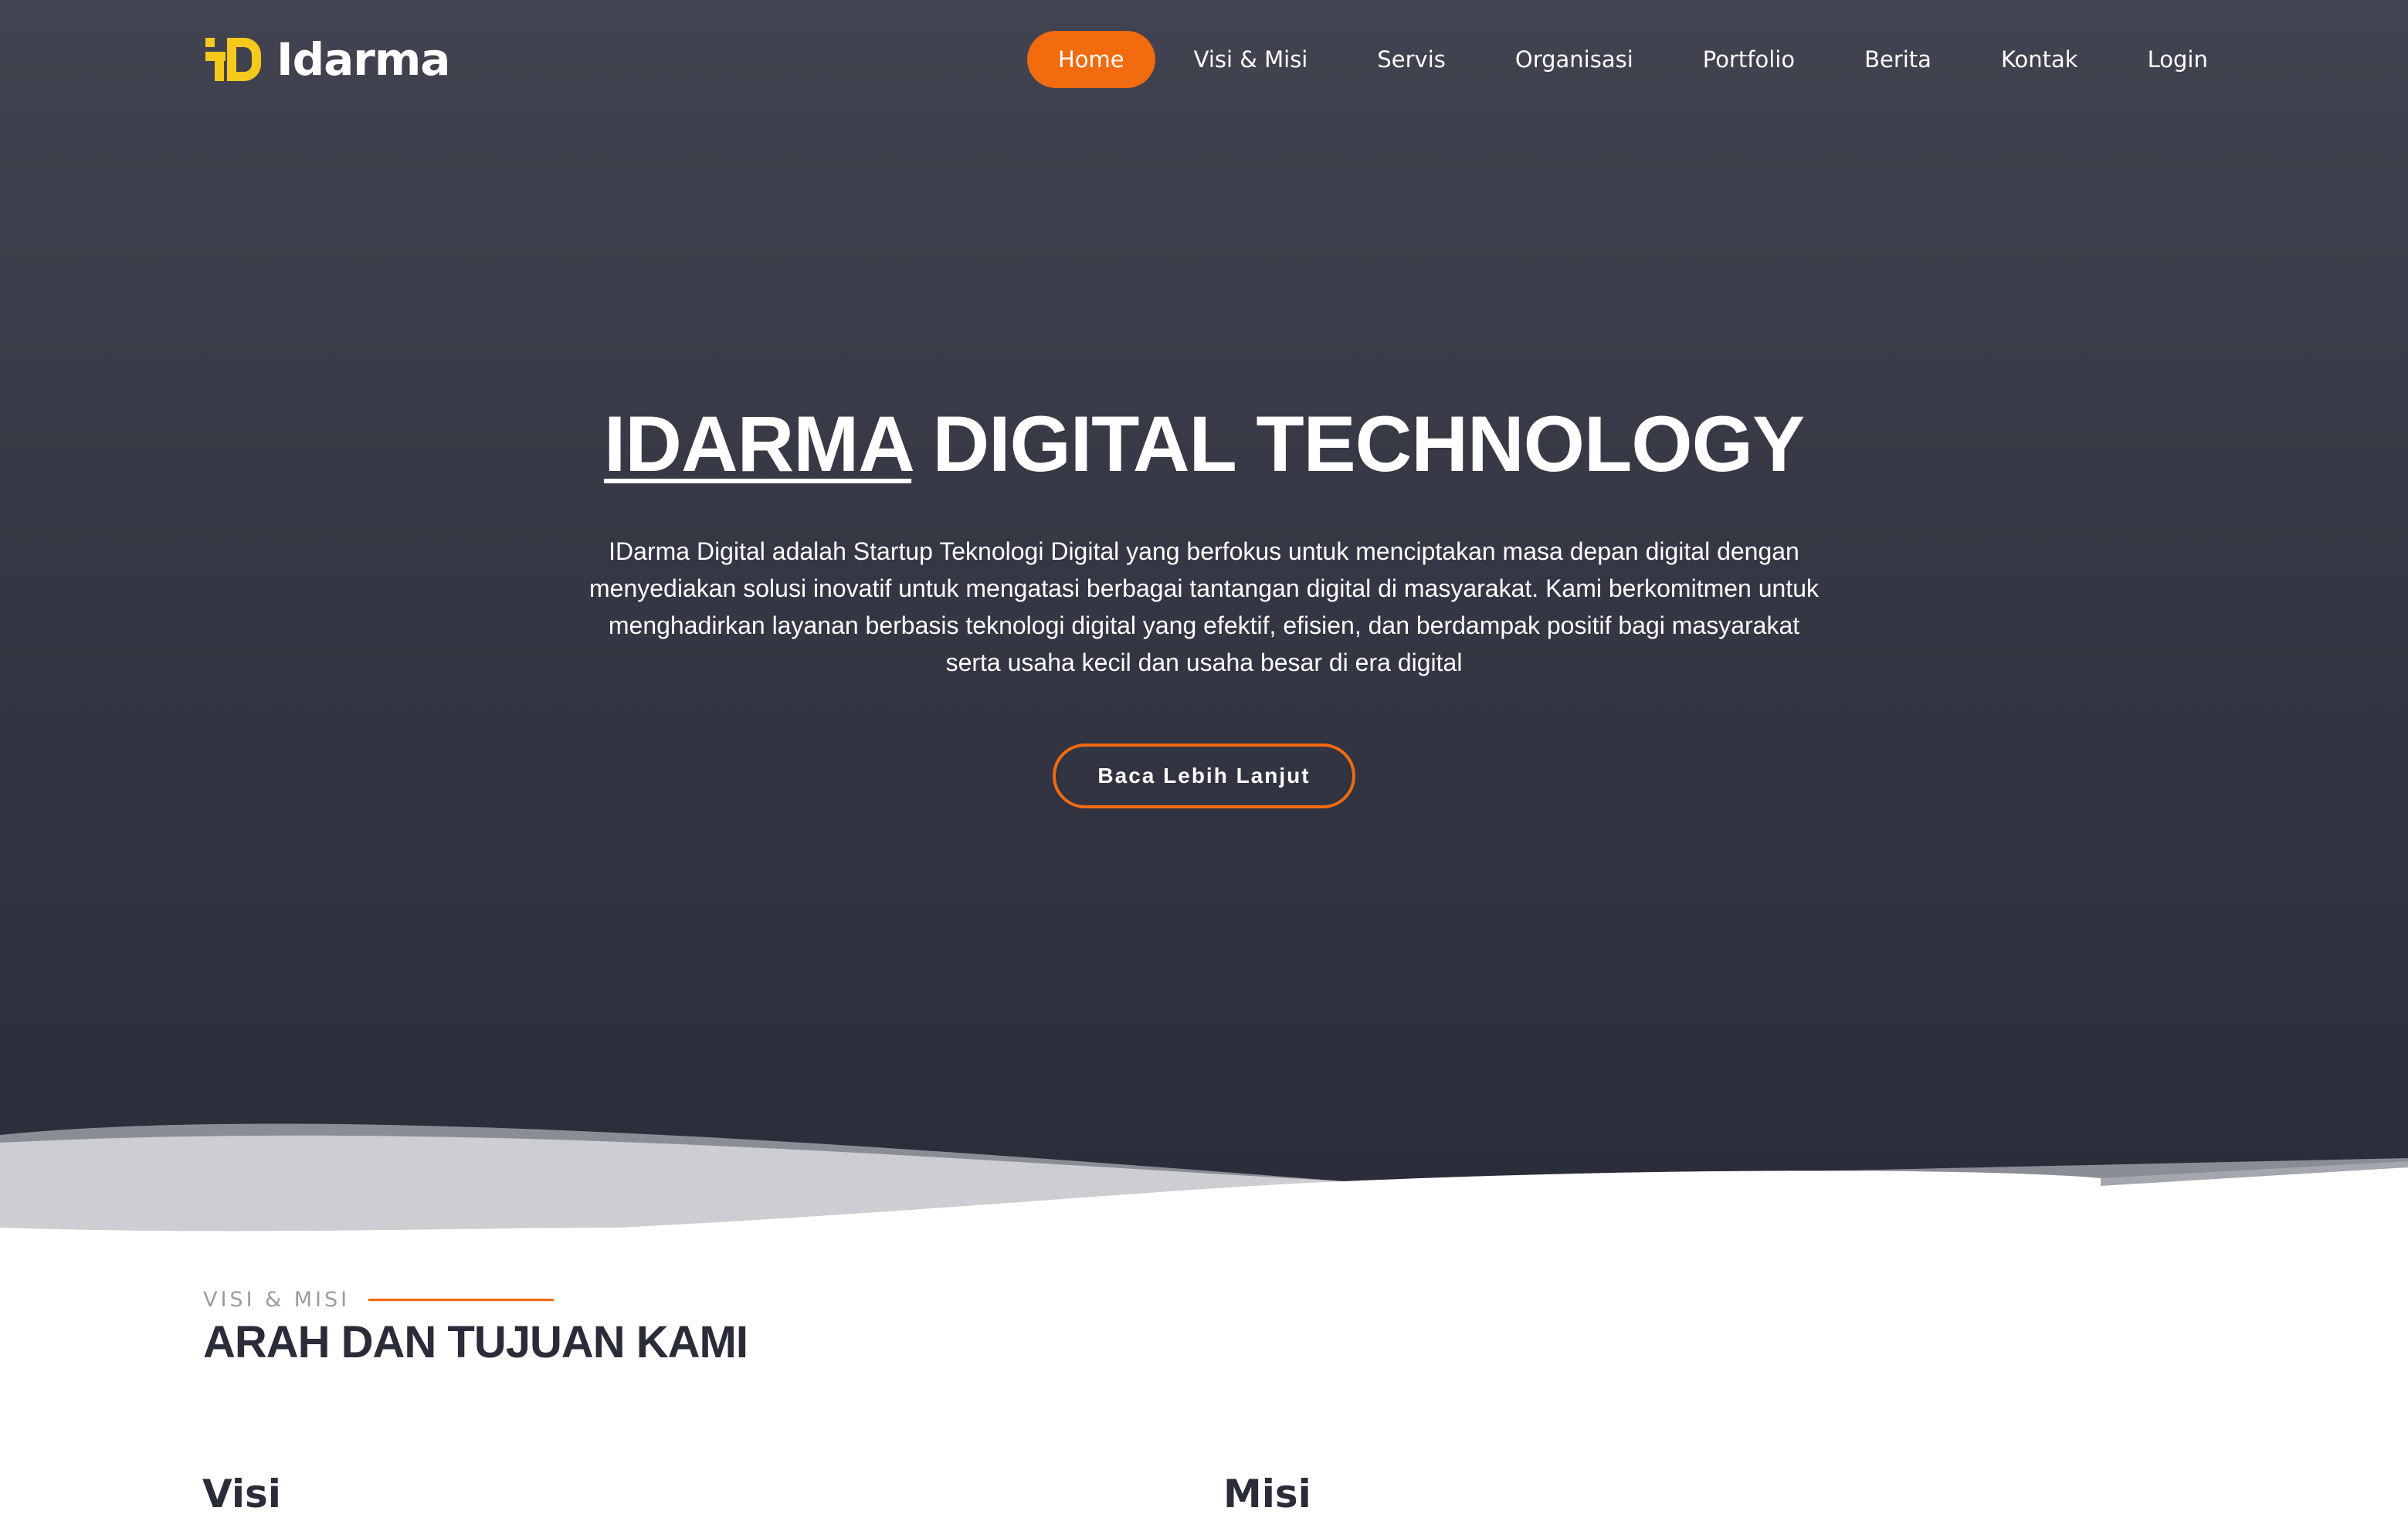  I want to click on visi-heading: Visi, so click(241, 1494).